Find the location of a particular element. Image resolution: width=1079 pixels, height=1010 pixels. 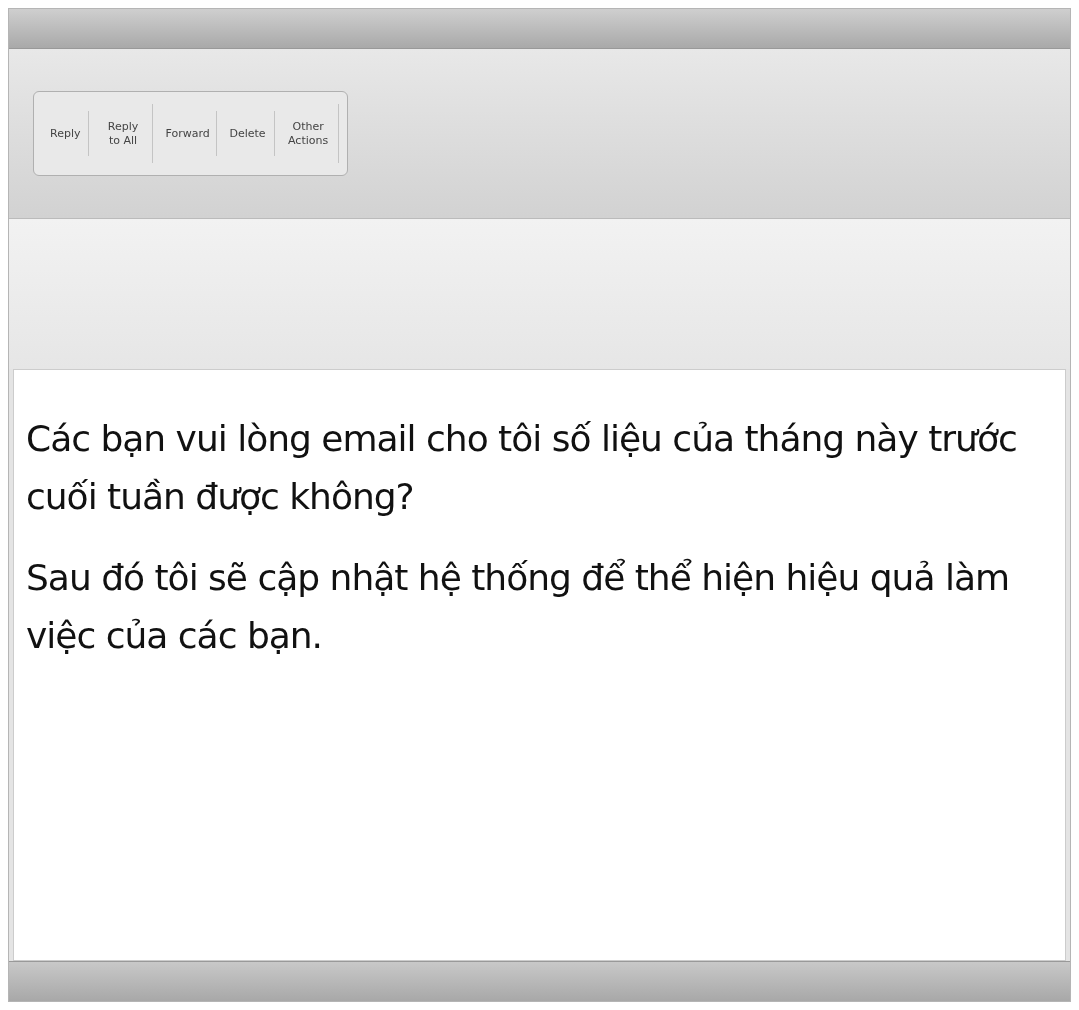

toolbar-button: Reply to All is located at coordinates (123, 133).